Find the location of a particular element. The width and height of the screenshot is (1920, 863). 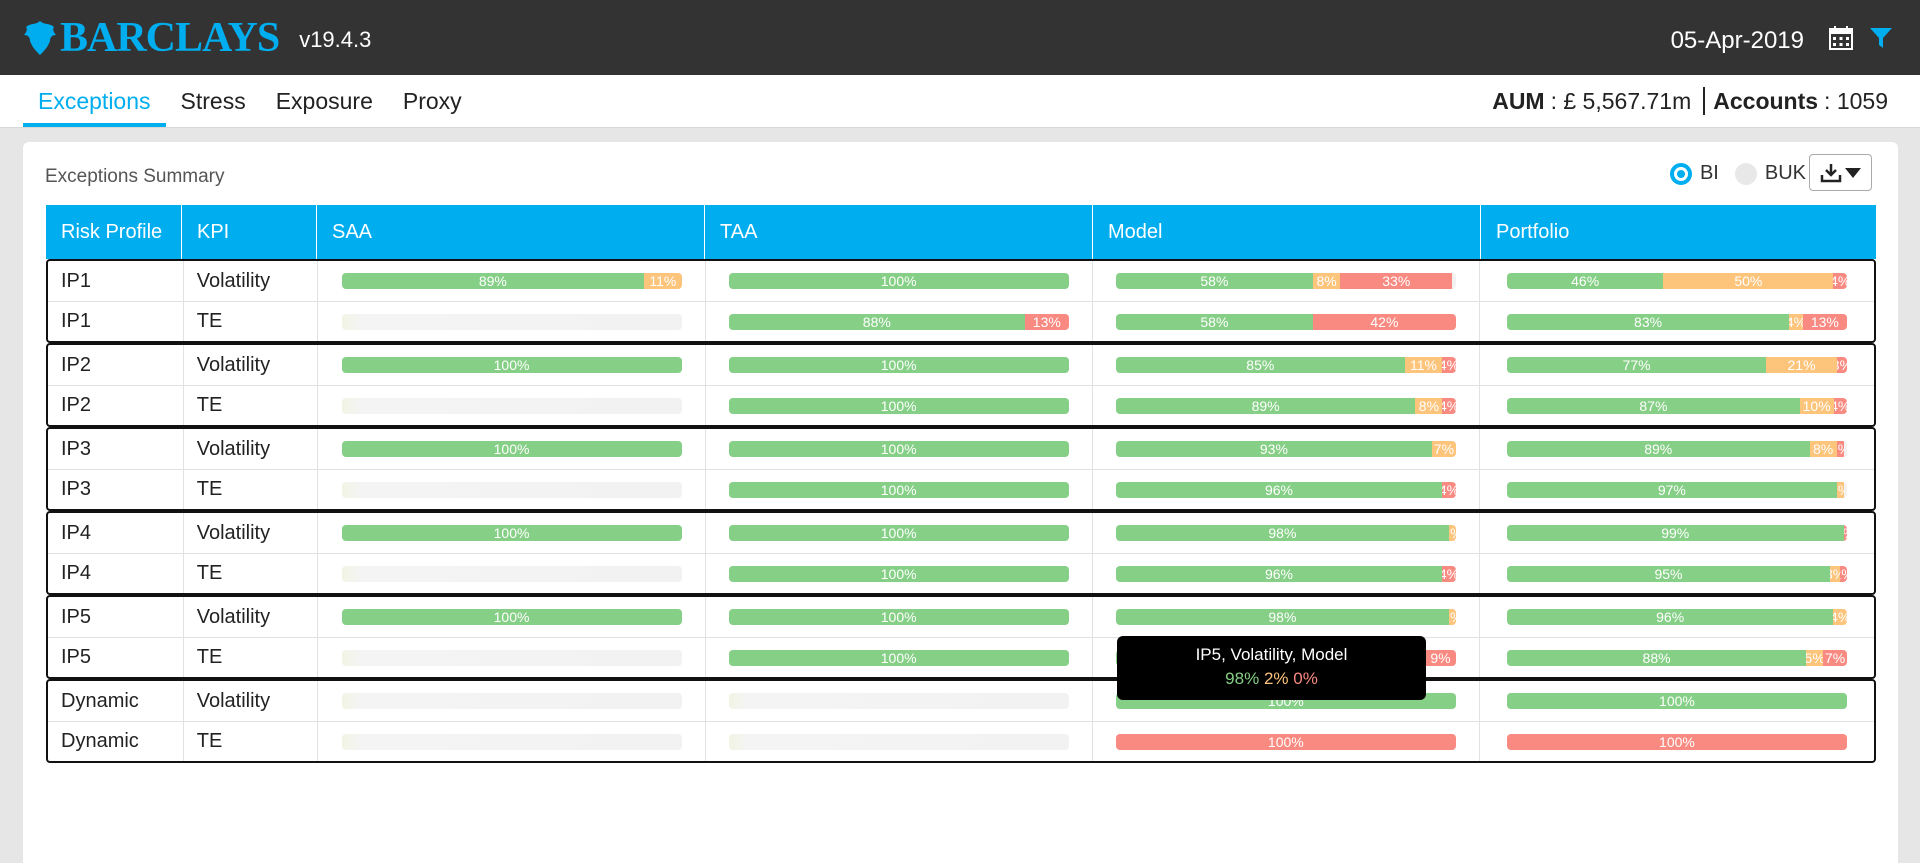

portfolio-exception-bar: 88%5%7% is located at coordinates (1676, 657).